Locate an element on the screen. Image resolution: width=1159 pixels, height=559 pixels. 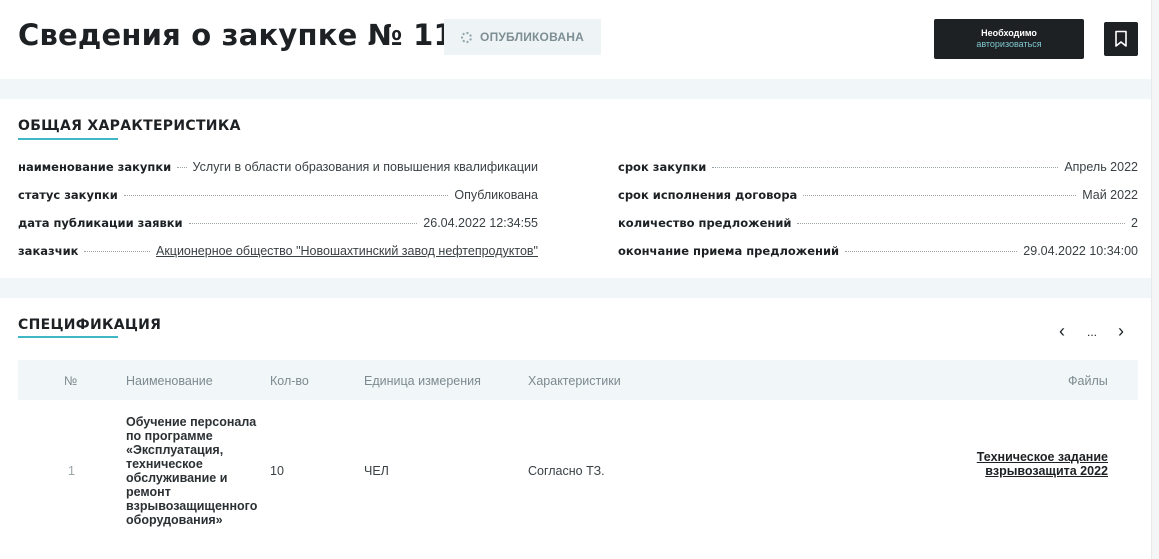
auth-button-line2: авторизоваться is located at coordinates (1009, 44).